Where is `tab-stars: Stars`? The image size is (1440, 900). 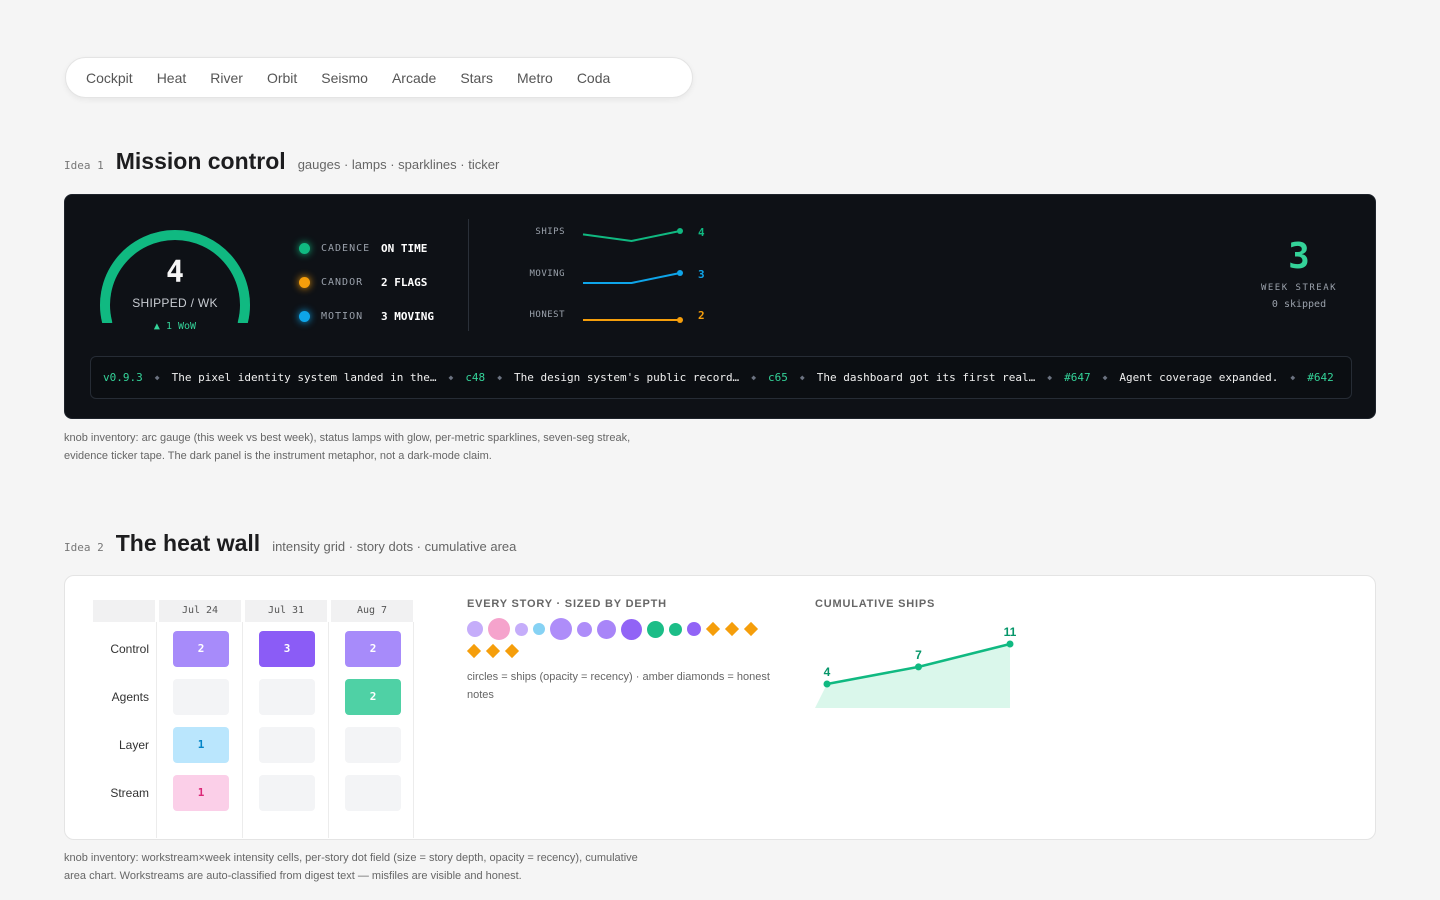
tab-stars: Stars is located at coordinates (476, 78).